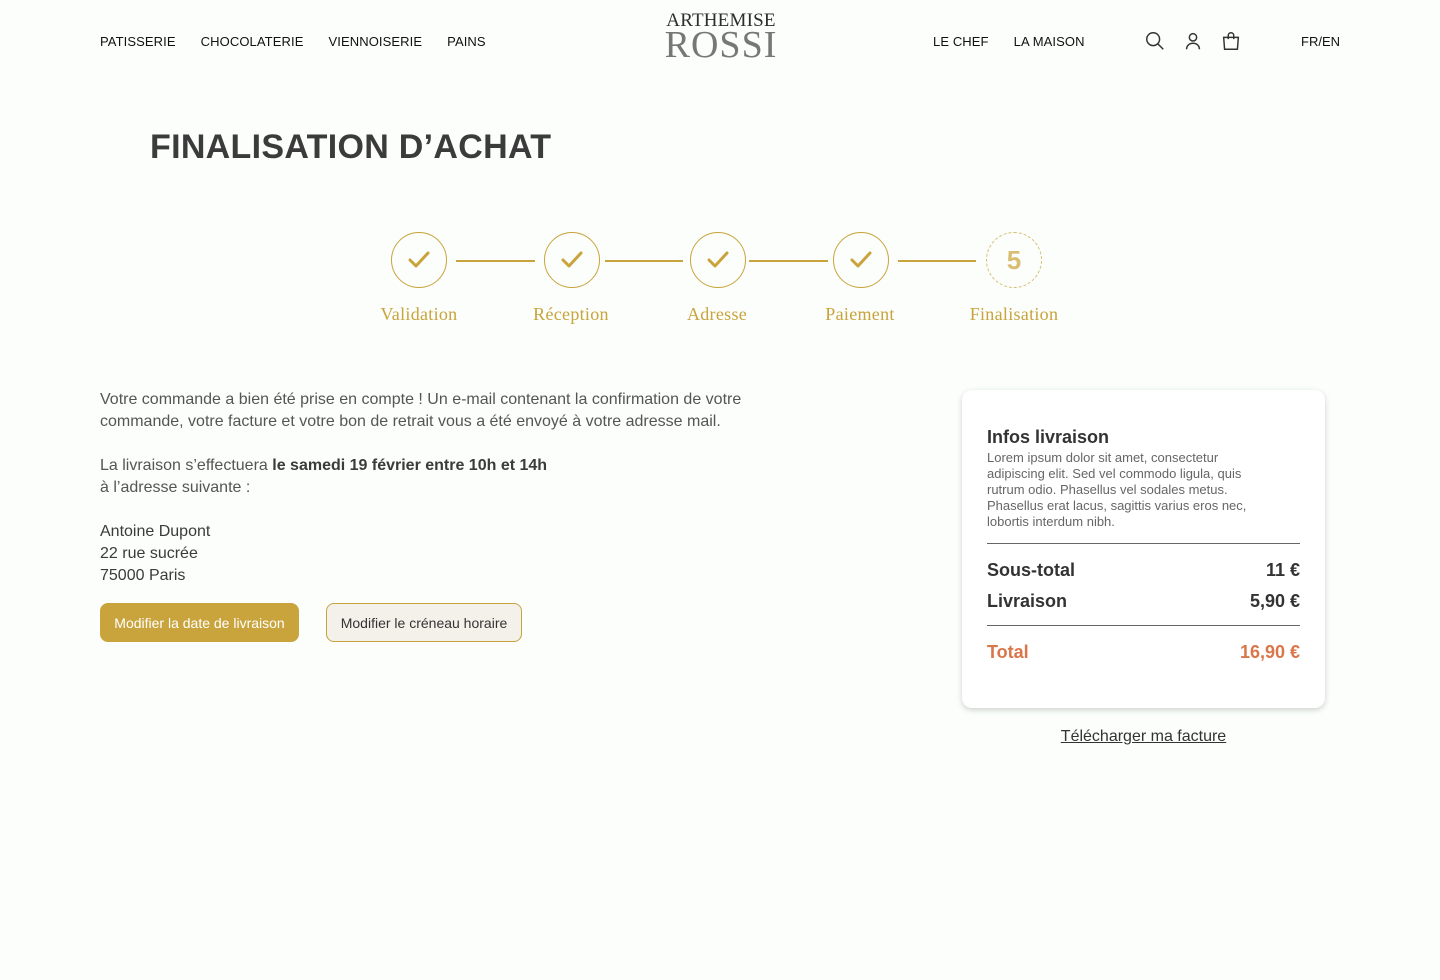 This screenshot has height=980, width=1440. Describe the element at coordinates (375, 41) in the screenshot. I see `nav-viennoiserie: VIENNOISERIE` at that location.